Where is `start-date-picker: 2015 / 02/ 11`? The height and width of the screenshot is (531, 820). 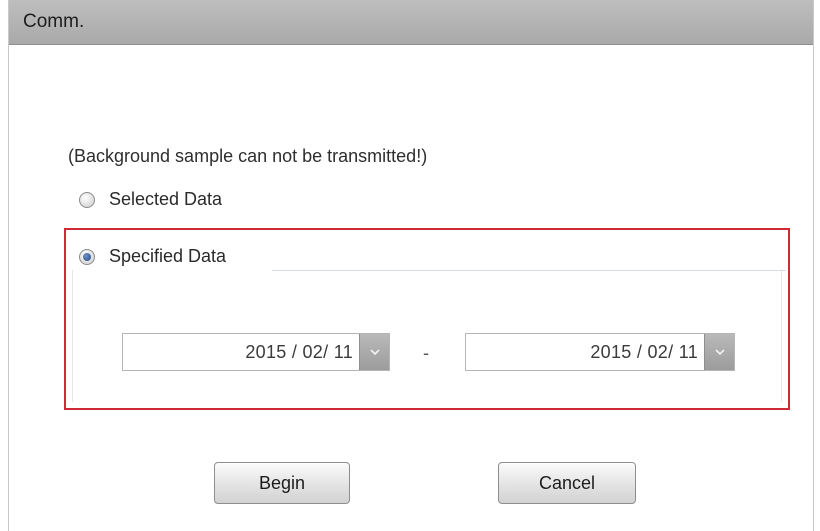
start-date-picker: 2015 / 02/ 11 is located at coordinates (256, 352).